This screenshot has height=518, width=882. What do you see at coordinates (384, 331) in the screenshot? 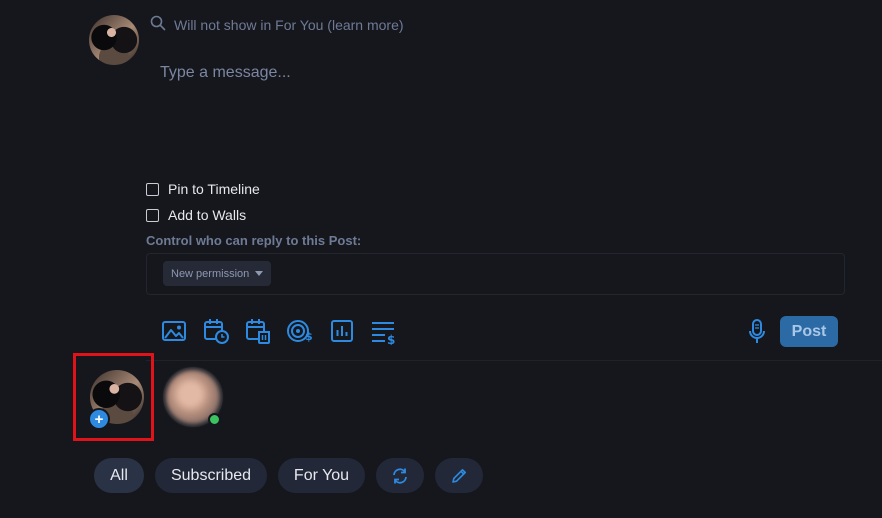
I see `price-list-icon: $` at bounding box center [384, 331].